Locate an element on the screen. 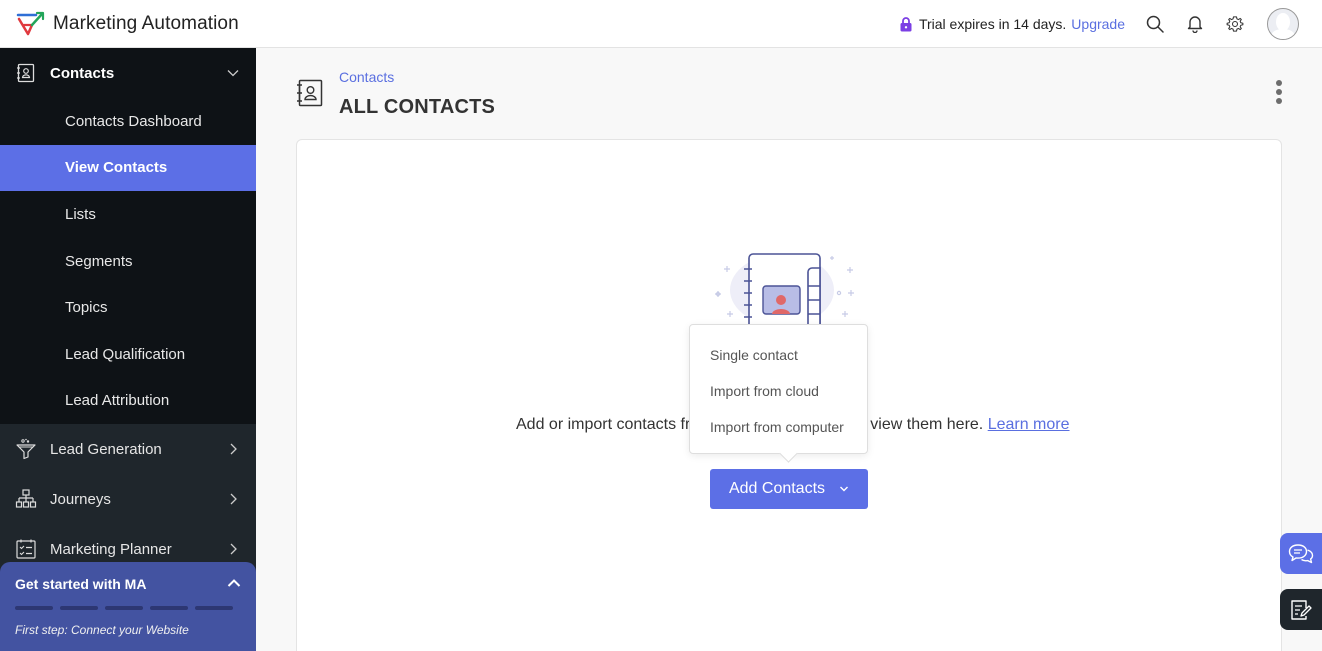 The height and width of the screenshot is (651, 1322). avatar is located at coordinates (1283, 23).